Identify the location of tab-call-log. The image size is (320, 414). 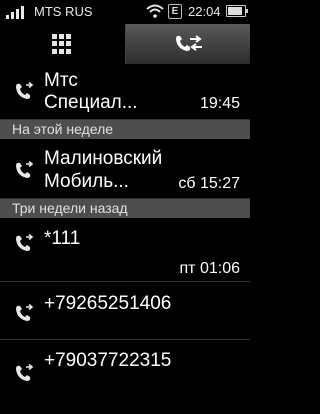
(187, 44).